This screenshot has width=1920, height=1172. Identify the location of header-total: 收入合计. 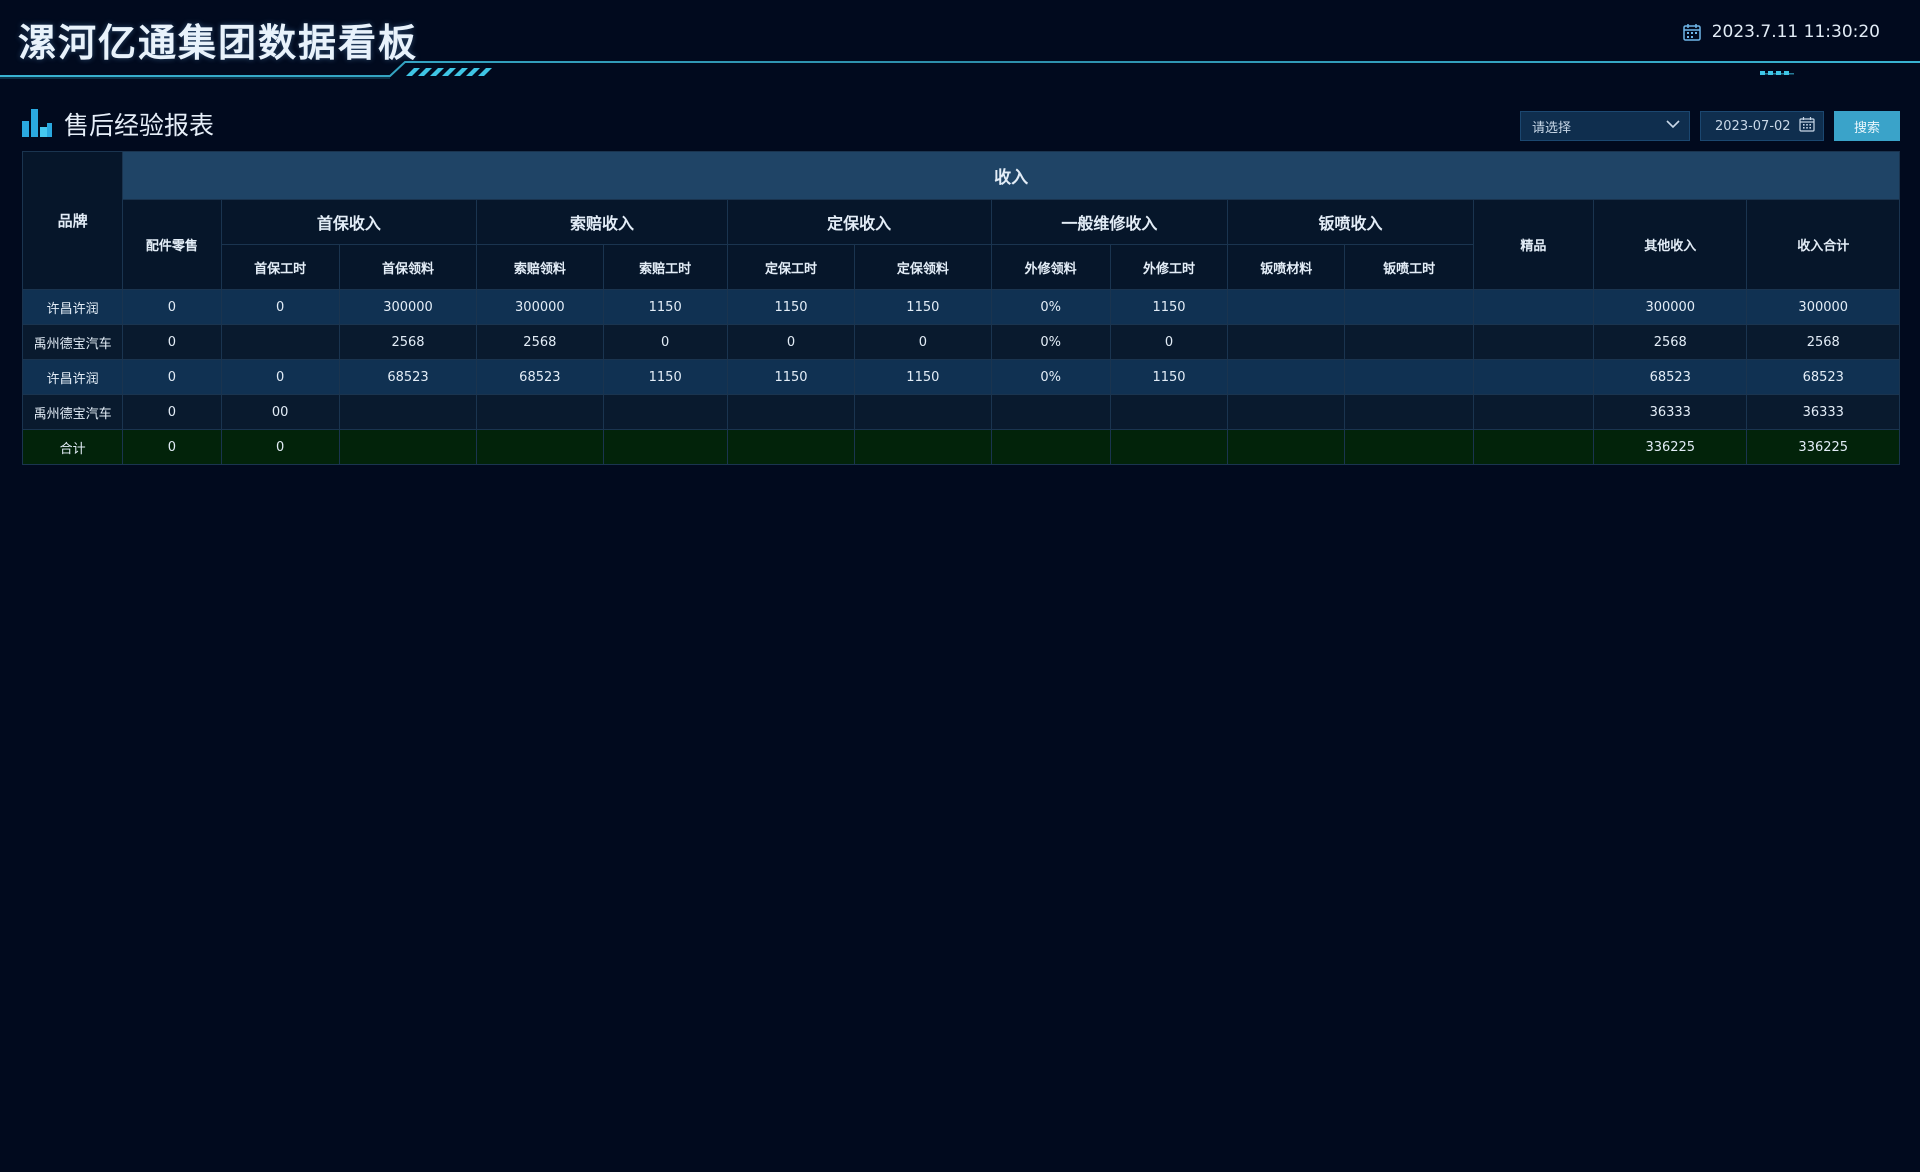
(1823, 244).